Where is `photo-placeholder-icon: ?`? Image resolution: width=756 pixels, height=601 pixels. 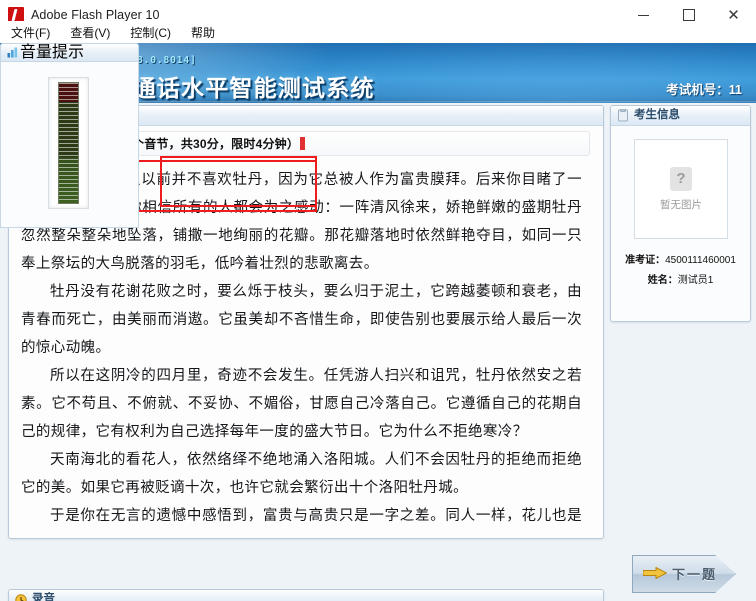 photo-placeholder-icon: ? is located at coordinates (681, 178).